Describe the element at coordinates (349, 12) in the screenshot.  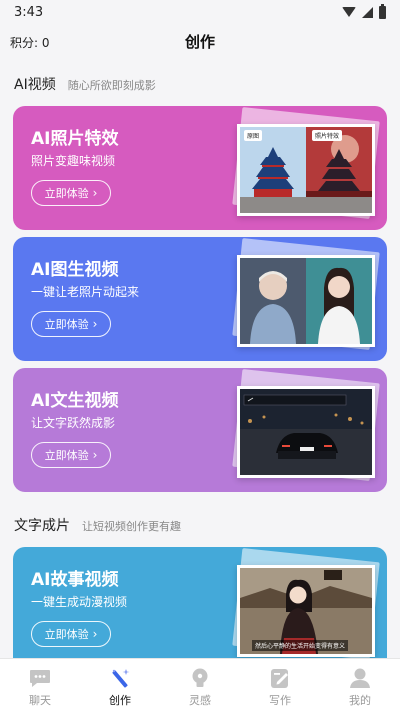
I see `wifi-icon` at that location.